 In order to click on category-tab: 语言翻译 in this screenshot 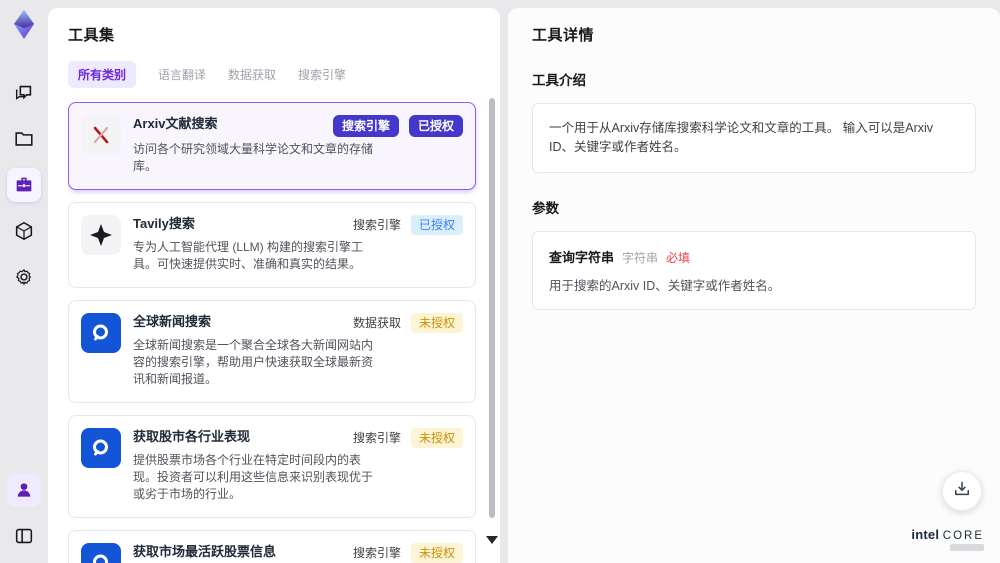, I will do `click(182, 74)`.